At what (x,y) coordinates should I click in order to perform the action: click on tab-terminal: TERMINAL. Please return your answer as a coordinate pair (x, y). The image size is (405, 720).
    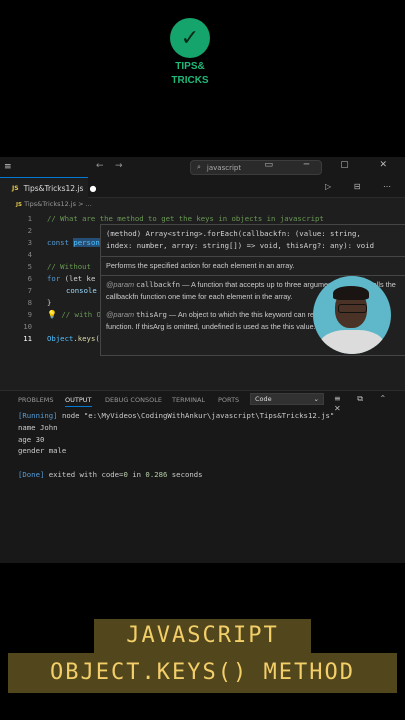
    Looking at the image, I should click on (188, 400).